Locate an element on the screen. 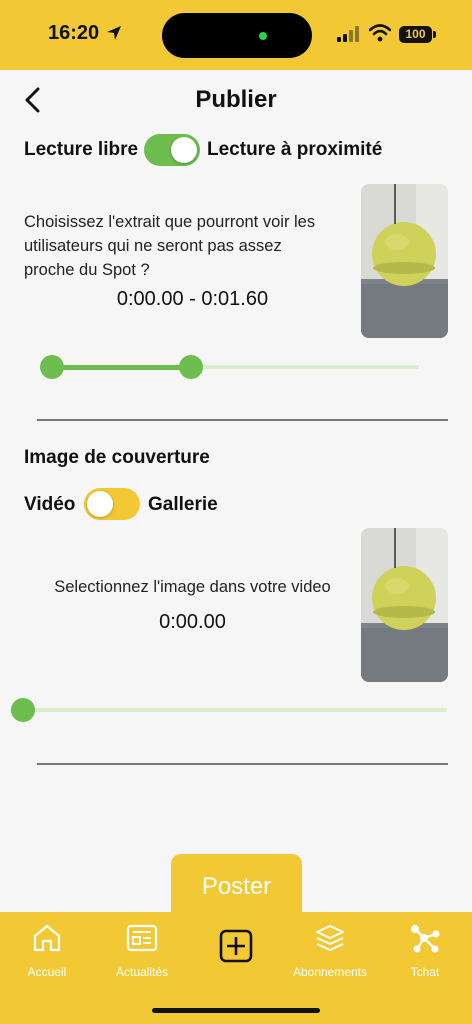 This screenshot has height=1024, width=472. cover-source-toggle is located at coordinates (112, 504).